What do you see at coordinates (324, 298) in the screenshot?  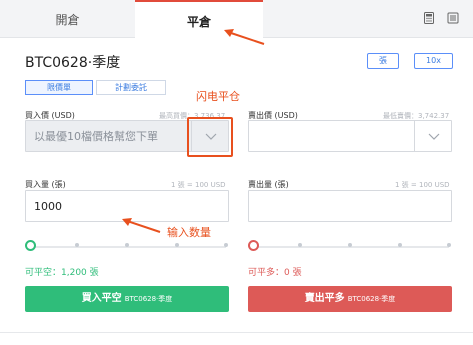 I see `sell-button-label: 賣出平多` at bounding box center [324, 298].